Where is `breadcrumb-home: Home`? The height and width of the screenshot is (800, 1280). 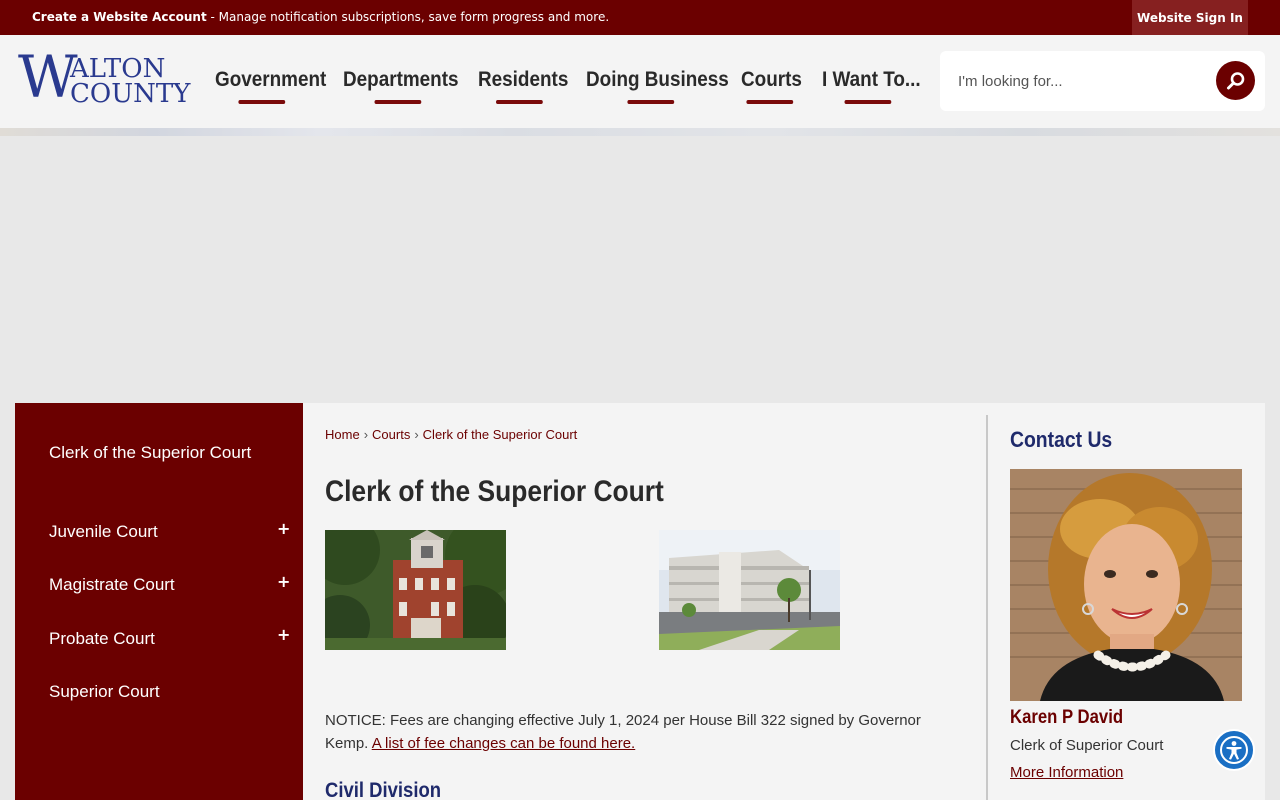 breadcrumb-home: Home is located at coordinates (342, 434).